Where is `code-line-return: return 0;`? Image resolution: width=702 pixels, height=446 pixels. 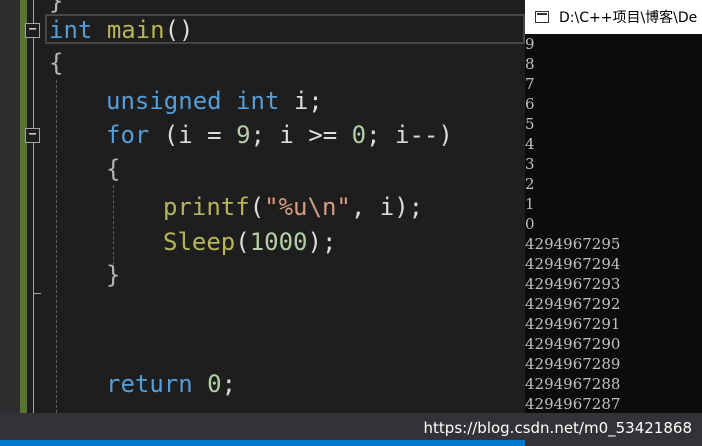 code-line-return: return 0; is located at coordinates (171, 384).